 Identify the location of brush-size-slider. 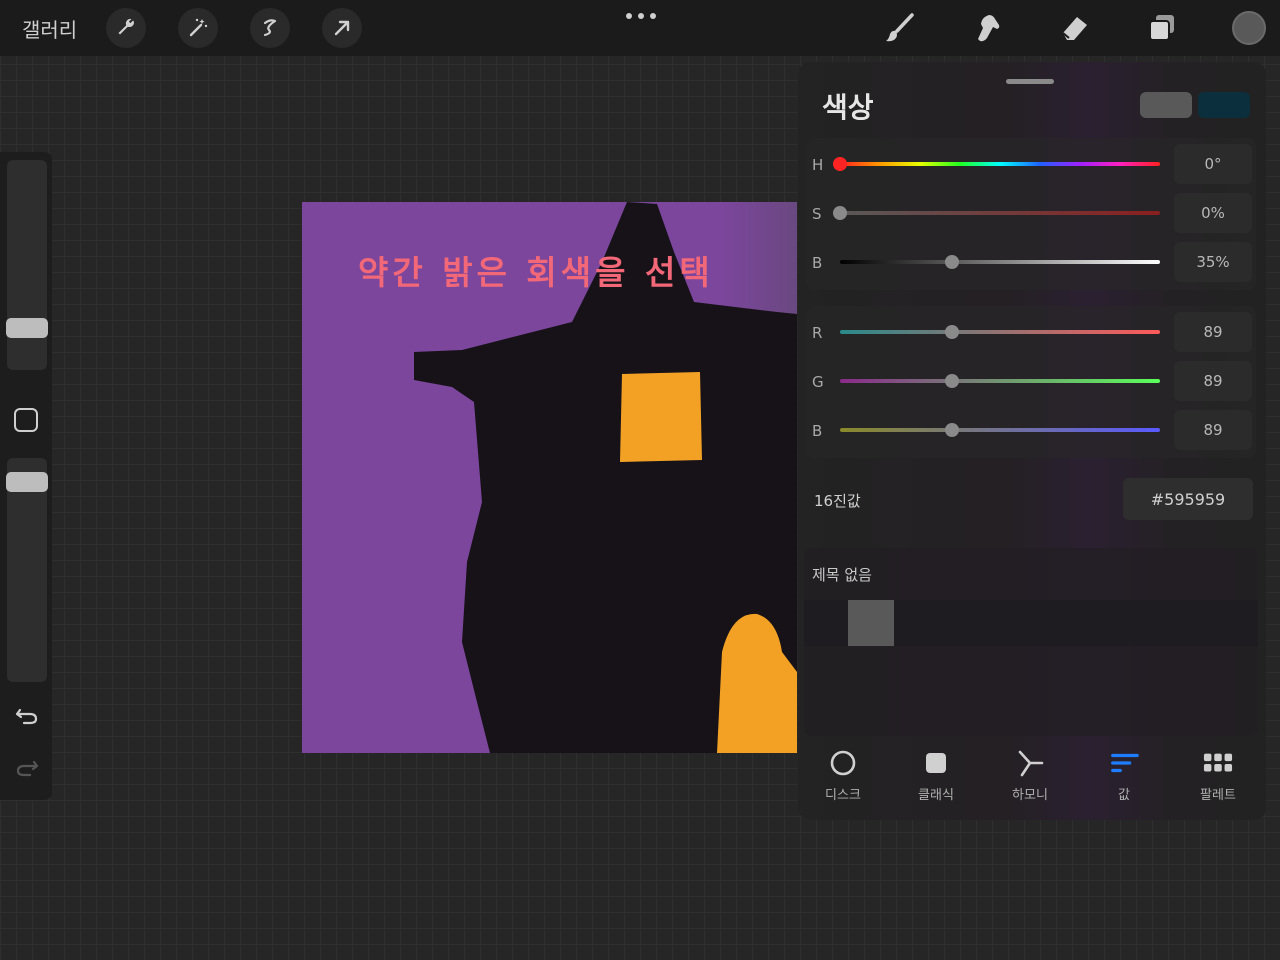
(27, 265).